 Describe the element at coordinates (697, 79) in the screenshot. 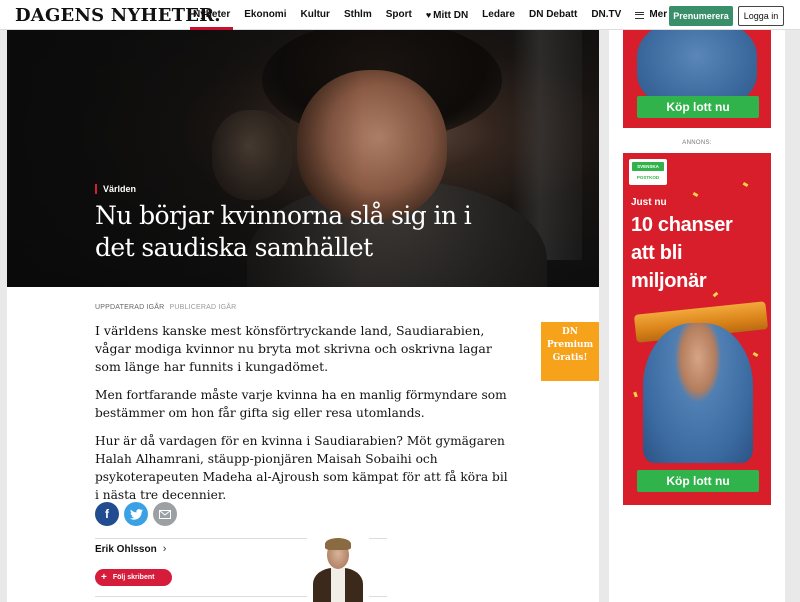

I see `lottery-ad-top: Köp lott nu` at that location.